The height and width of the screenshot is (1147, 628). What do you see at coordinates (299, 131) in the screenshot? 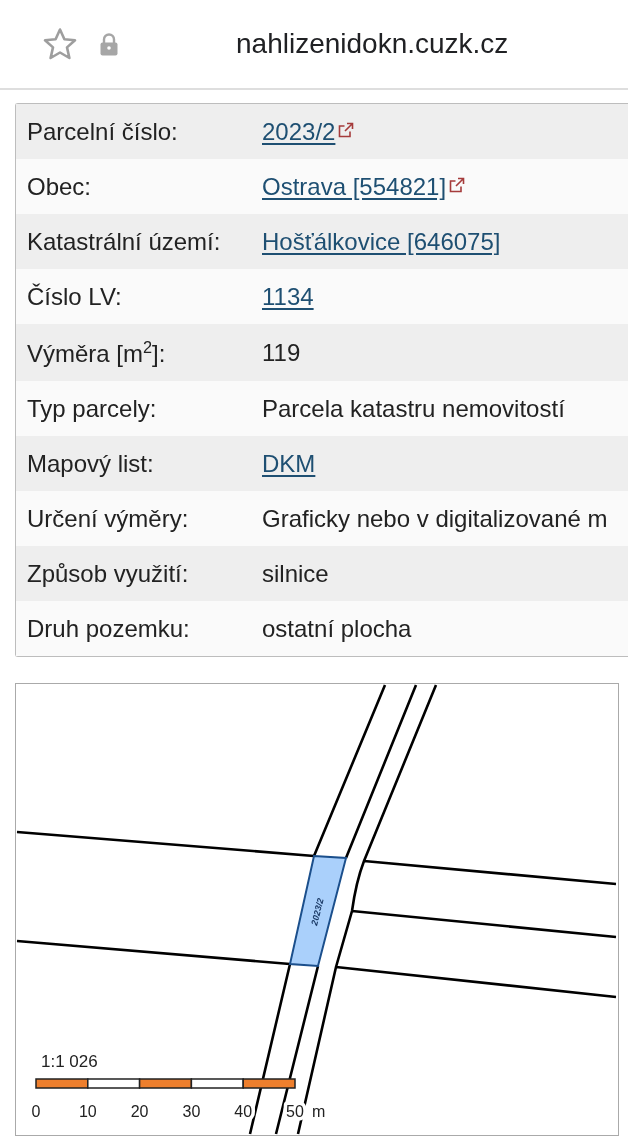
I see `value-link: 2023/2` at bounding box center [299, 131].